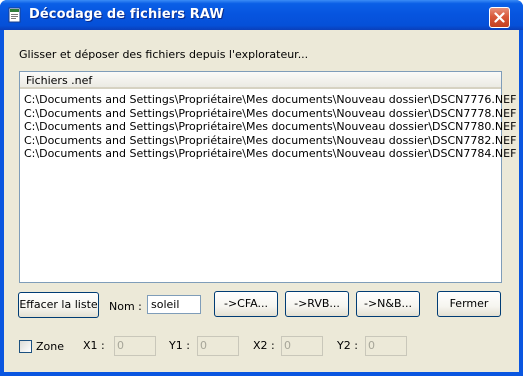  Describe the element at coordinates (58, 305) in the screenshot. I see `clear-list-button: Effacer la liste` at that location.